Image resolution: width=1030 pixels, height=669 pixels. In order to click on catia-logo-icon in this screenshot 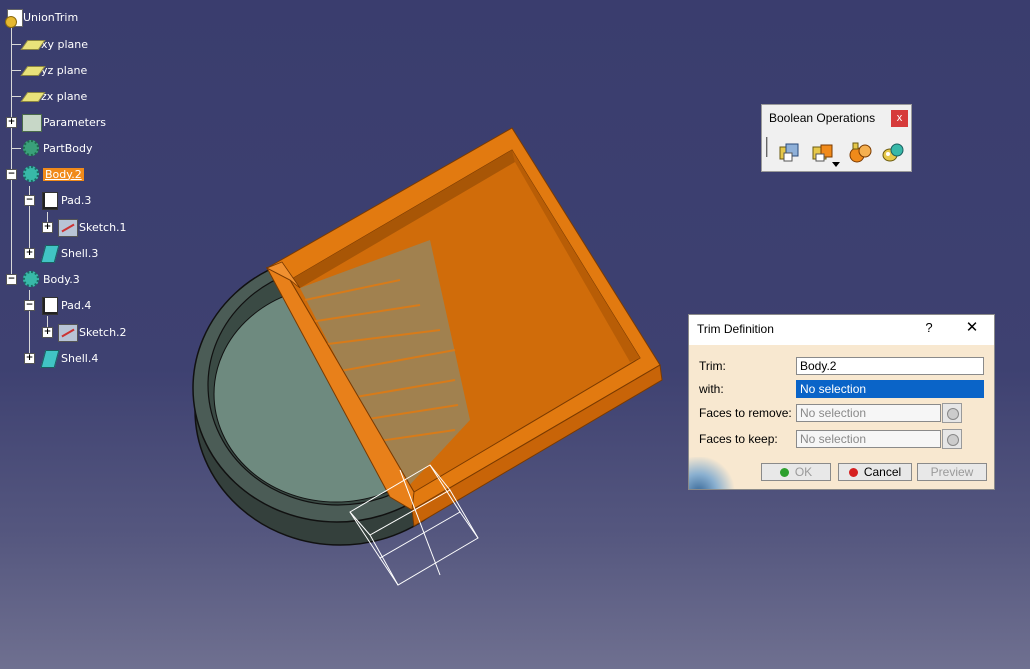, I will do `click(713, 473)`.